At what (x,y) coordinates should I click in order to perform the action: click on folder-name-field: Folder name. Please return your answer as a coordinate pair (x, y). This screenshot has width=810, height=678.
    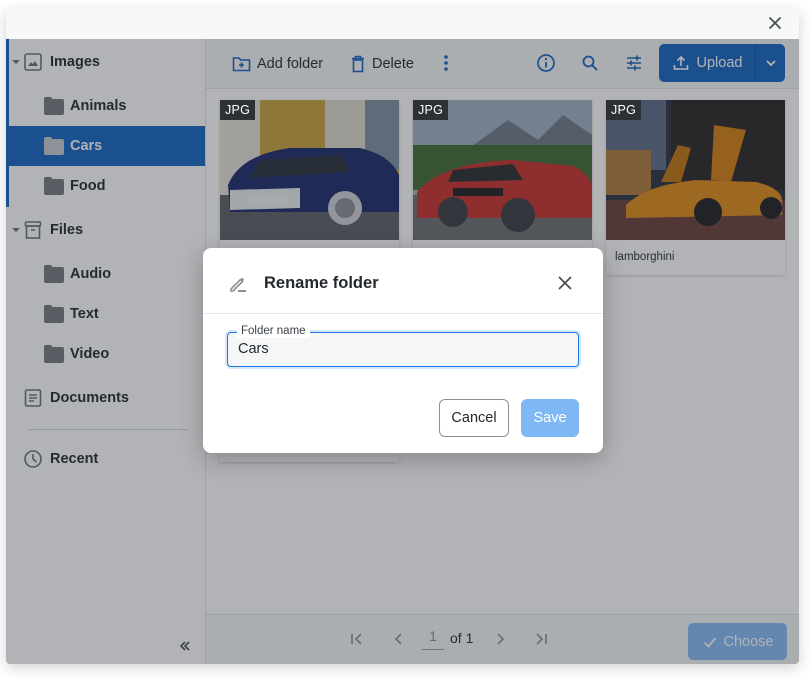
    Looking at the image, I should click on (403, 345).